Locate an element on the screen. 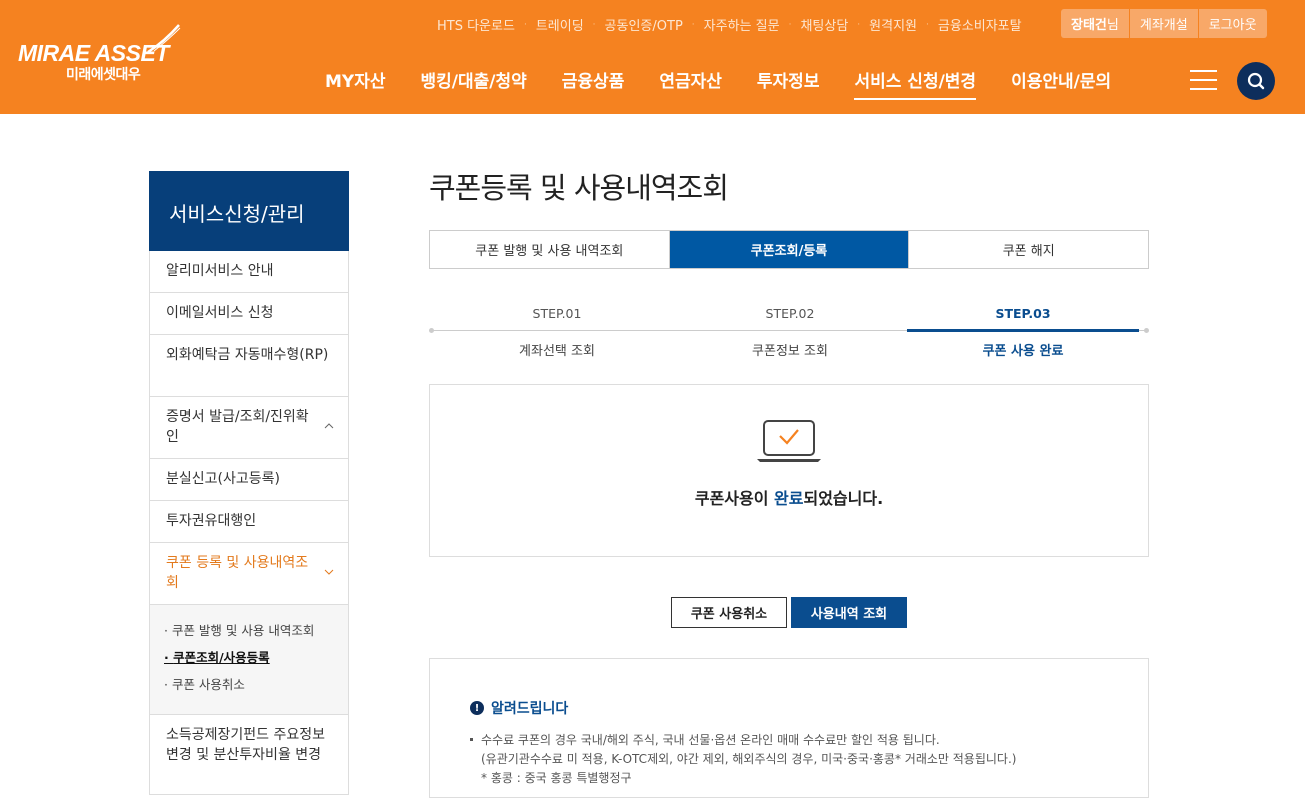 The height and width of the screenshot is (798, 1305). user-suffix: 님 is located at coordinates (1112, 25).